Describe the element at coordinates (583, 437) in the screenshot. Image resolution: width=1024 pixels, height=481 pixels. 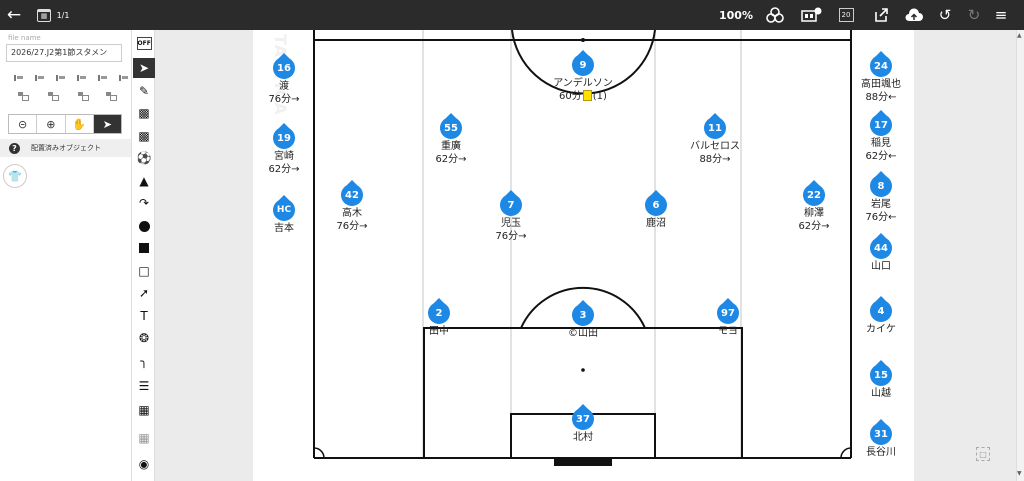
I see `player-name: 北村` at that location.